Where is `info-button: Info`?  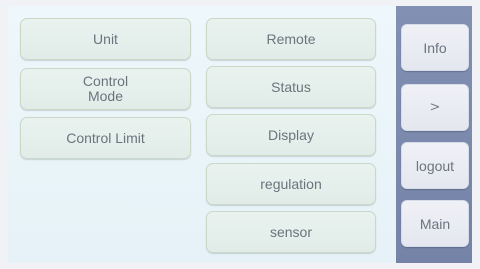 info-button: Info is located at coordinates (435, 47).